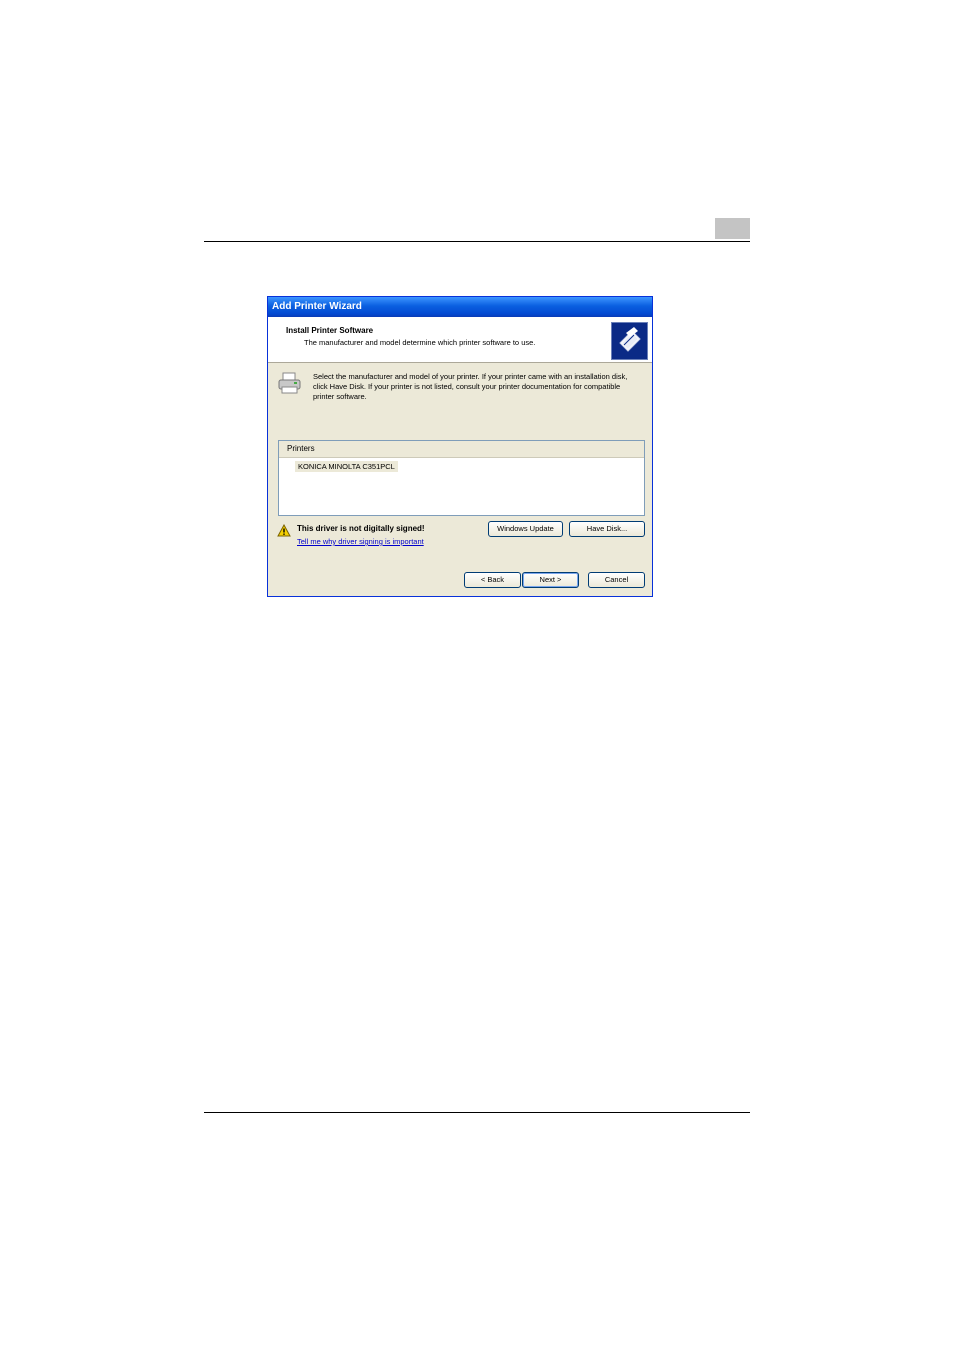  Describe the element at coordinates (477, 1112) in the screenshot. I see `bottom-rule` at that location.